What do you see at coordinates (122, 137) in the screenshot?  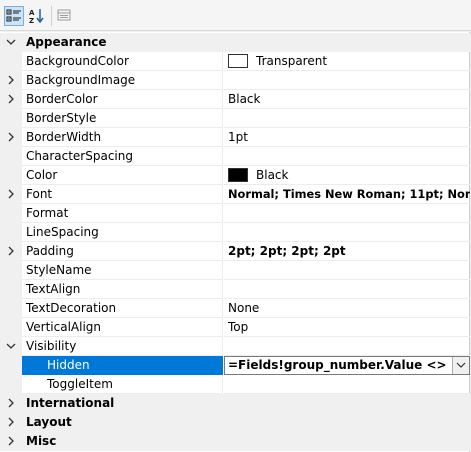 I see `property-name: BorderWidth` at bounding box center [122, 137].